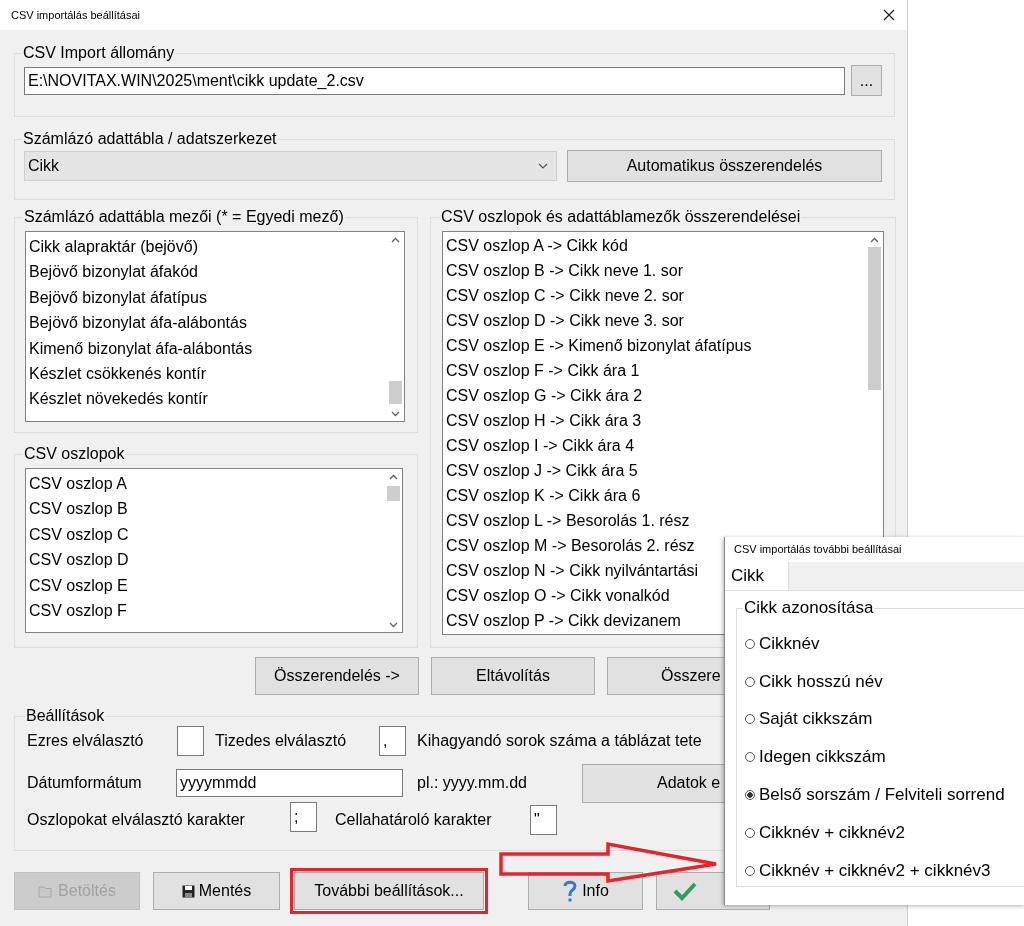 This screenshot has width=1024, height=926. What do you see at coordinates (206, 272) in the screenshot?
I see `list-item: Bejövő bizonylat áfakód` at bounding box center [206, 272].